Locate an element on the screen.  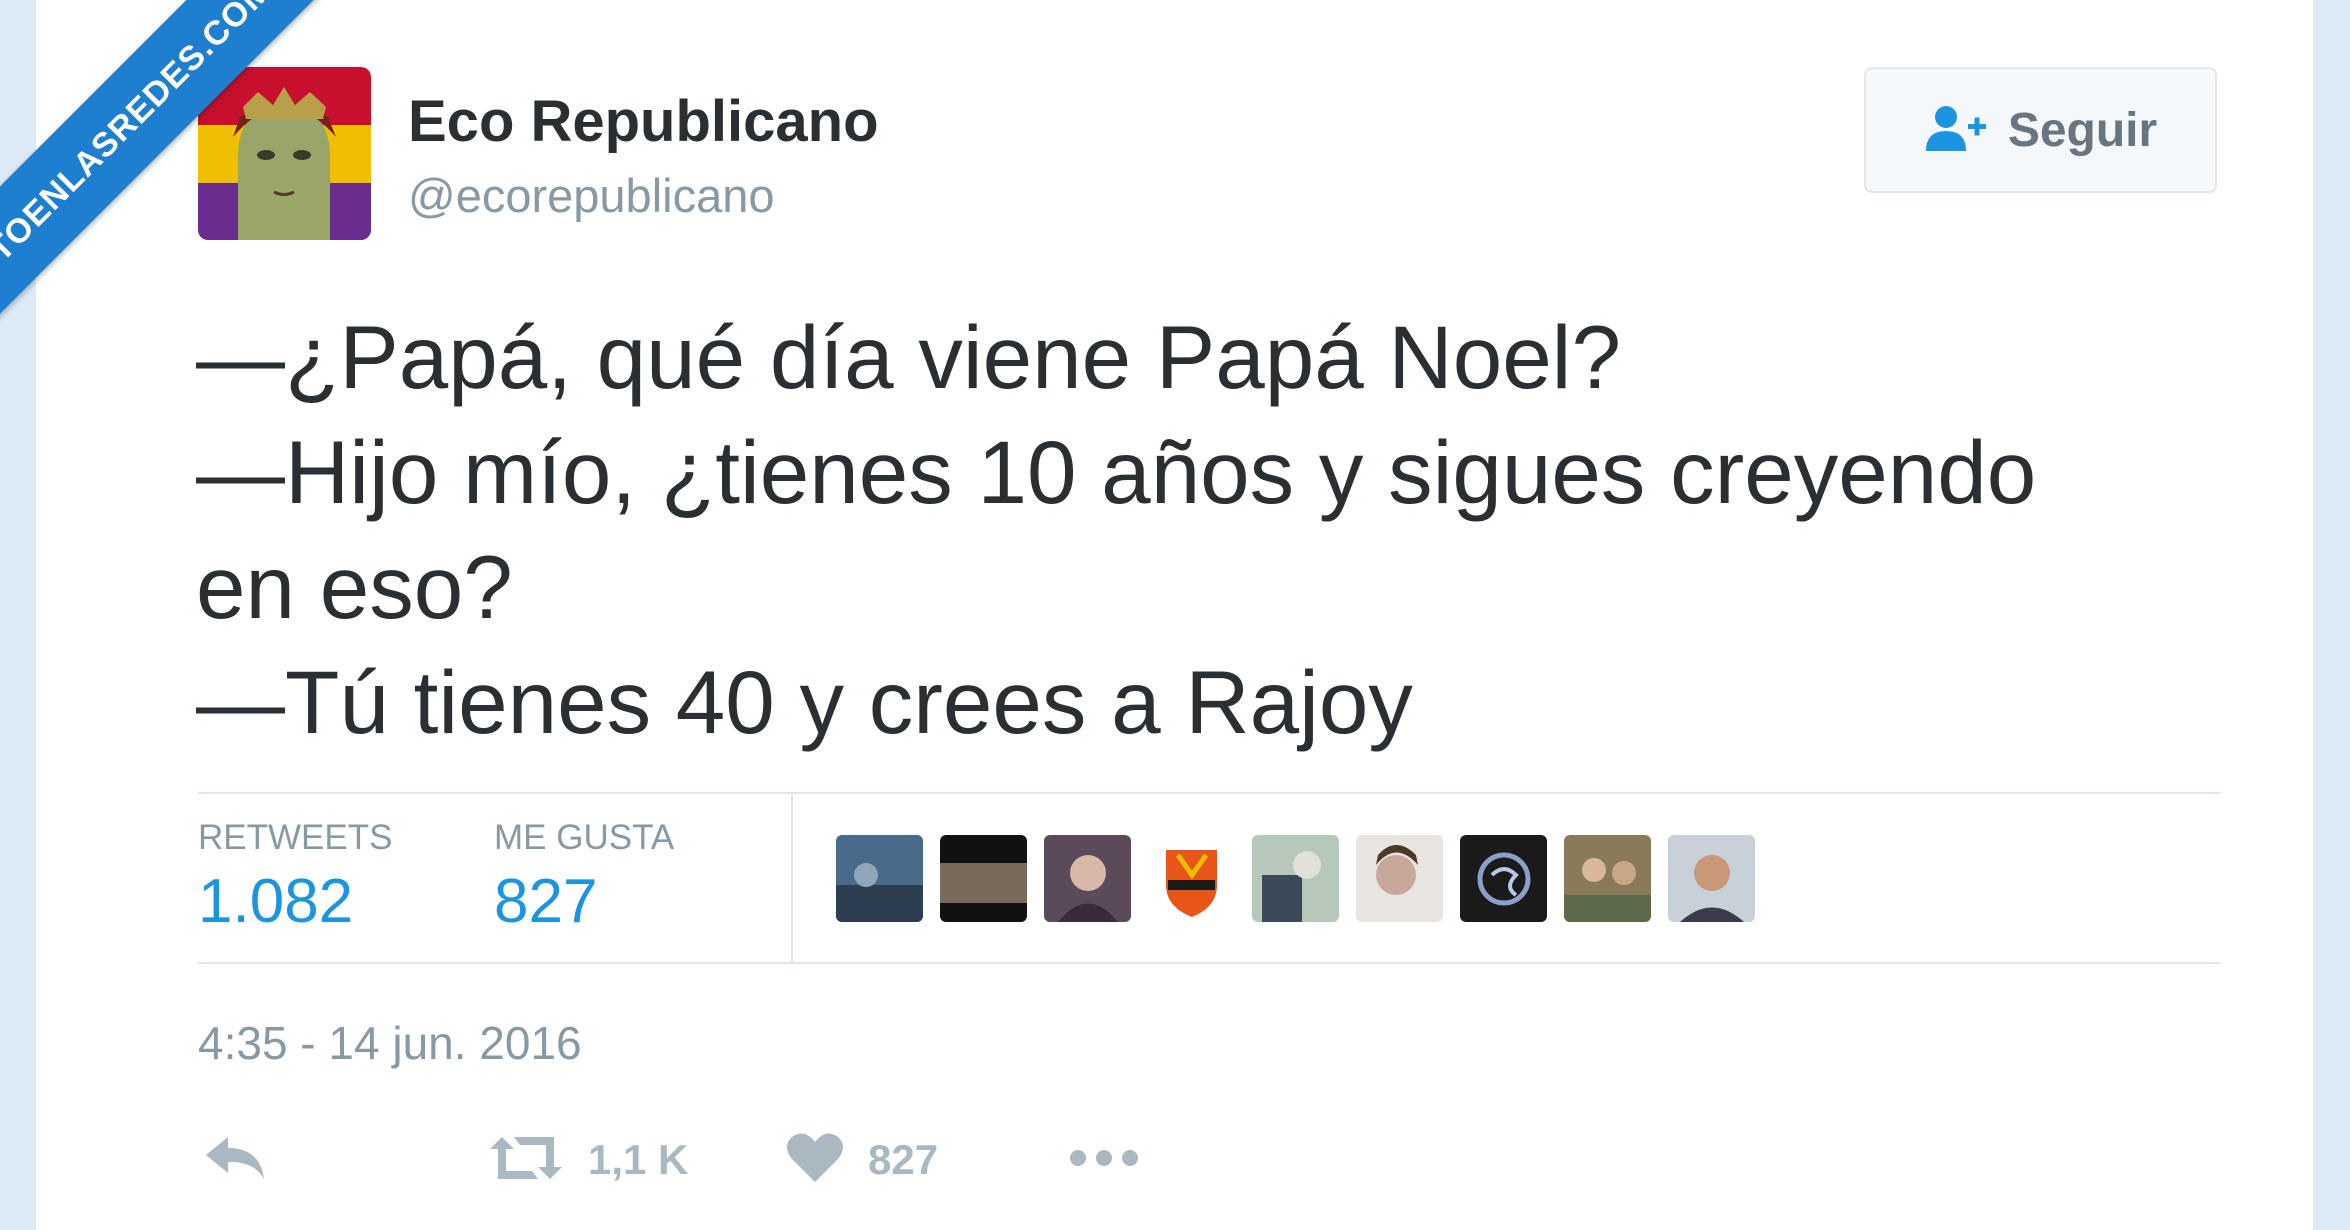
like-count: 827 is located at coordinates (903, 1159).